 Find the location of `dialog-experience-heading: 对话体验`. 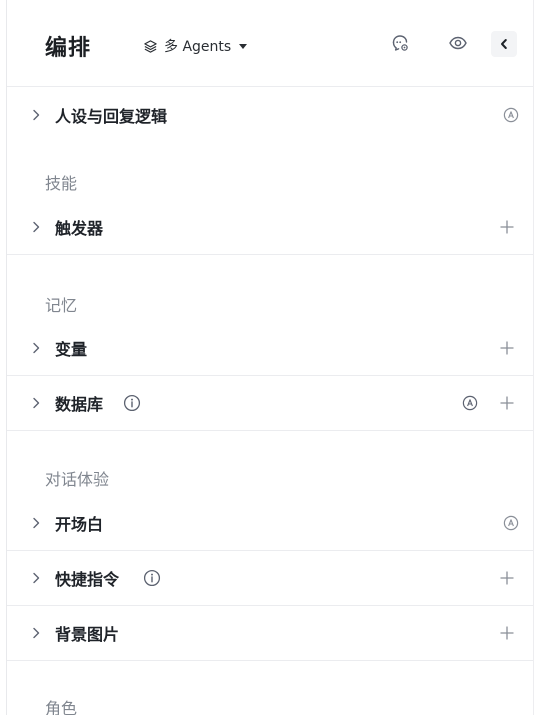

dialog-experience-heading: 对话体验 is located at coordinates (77, 479).